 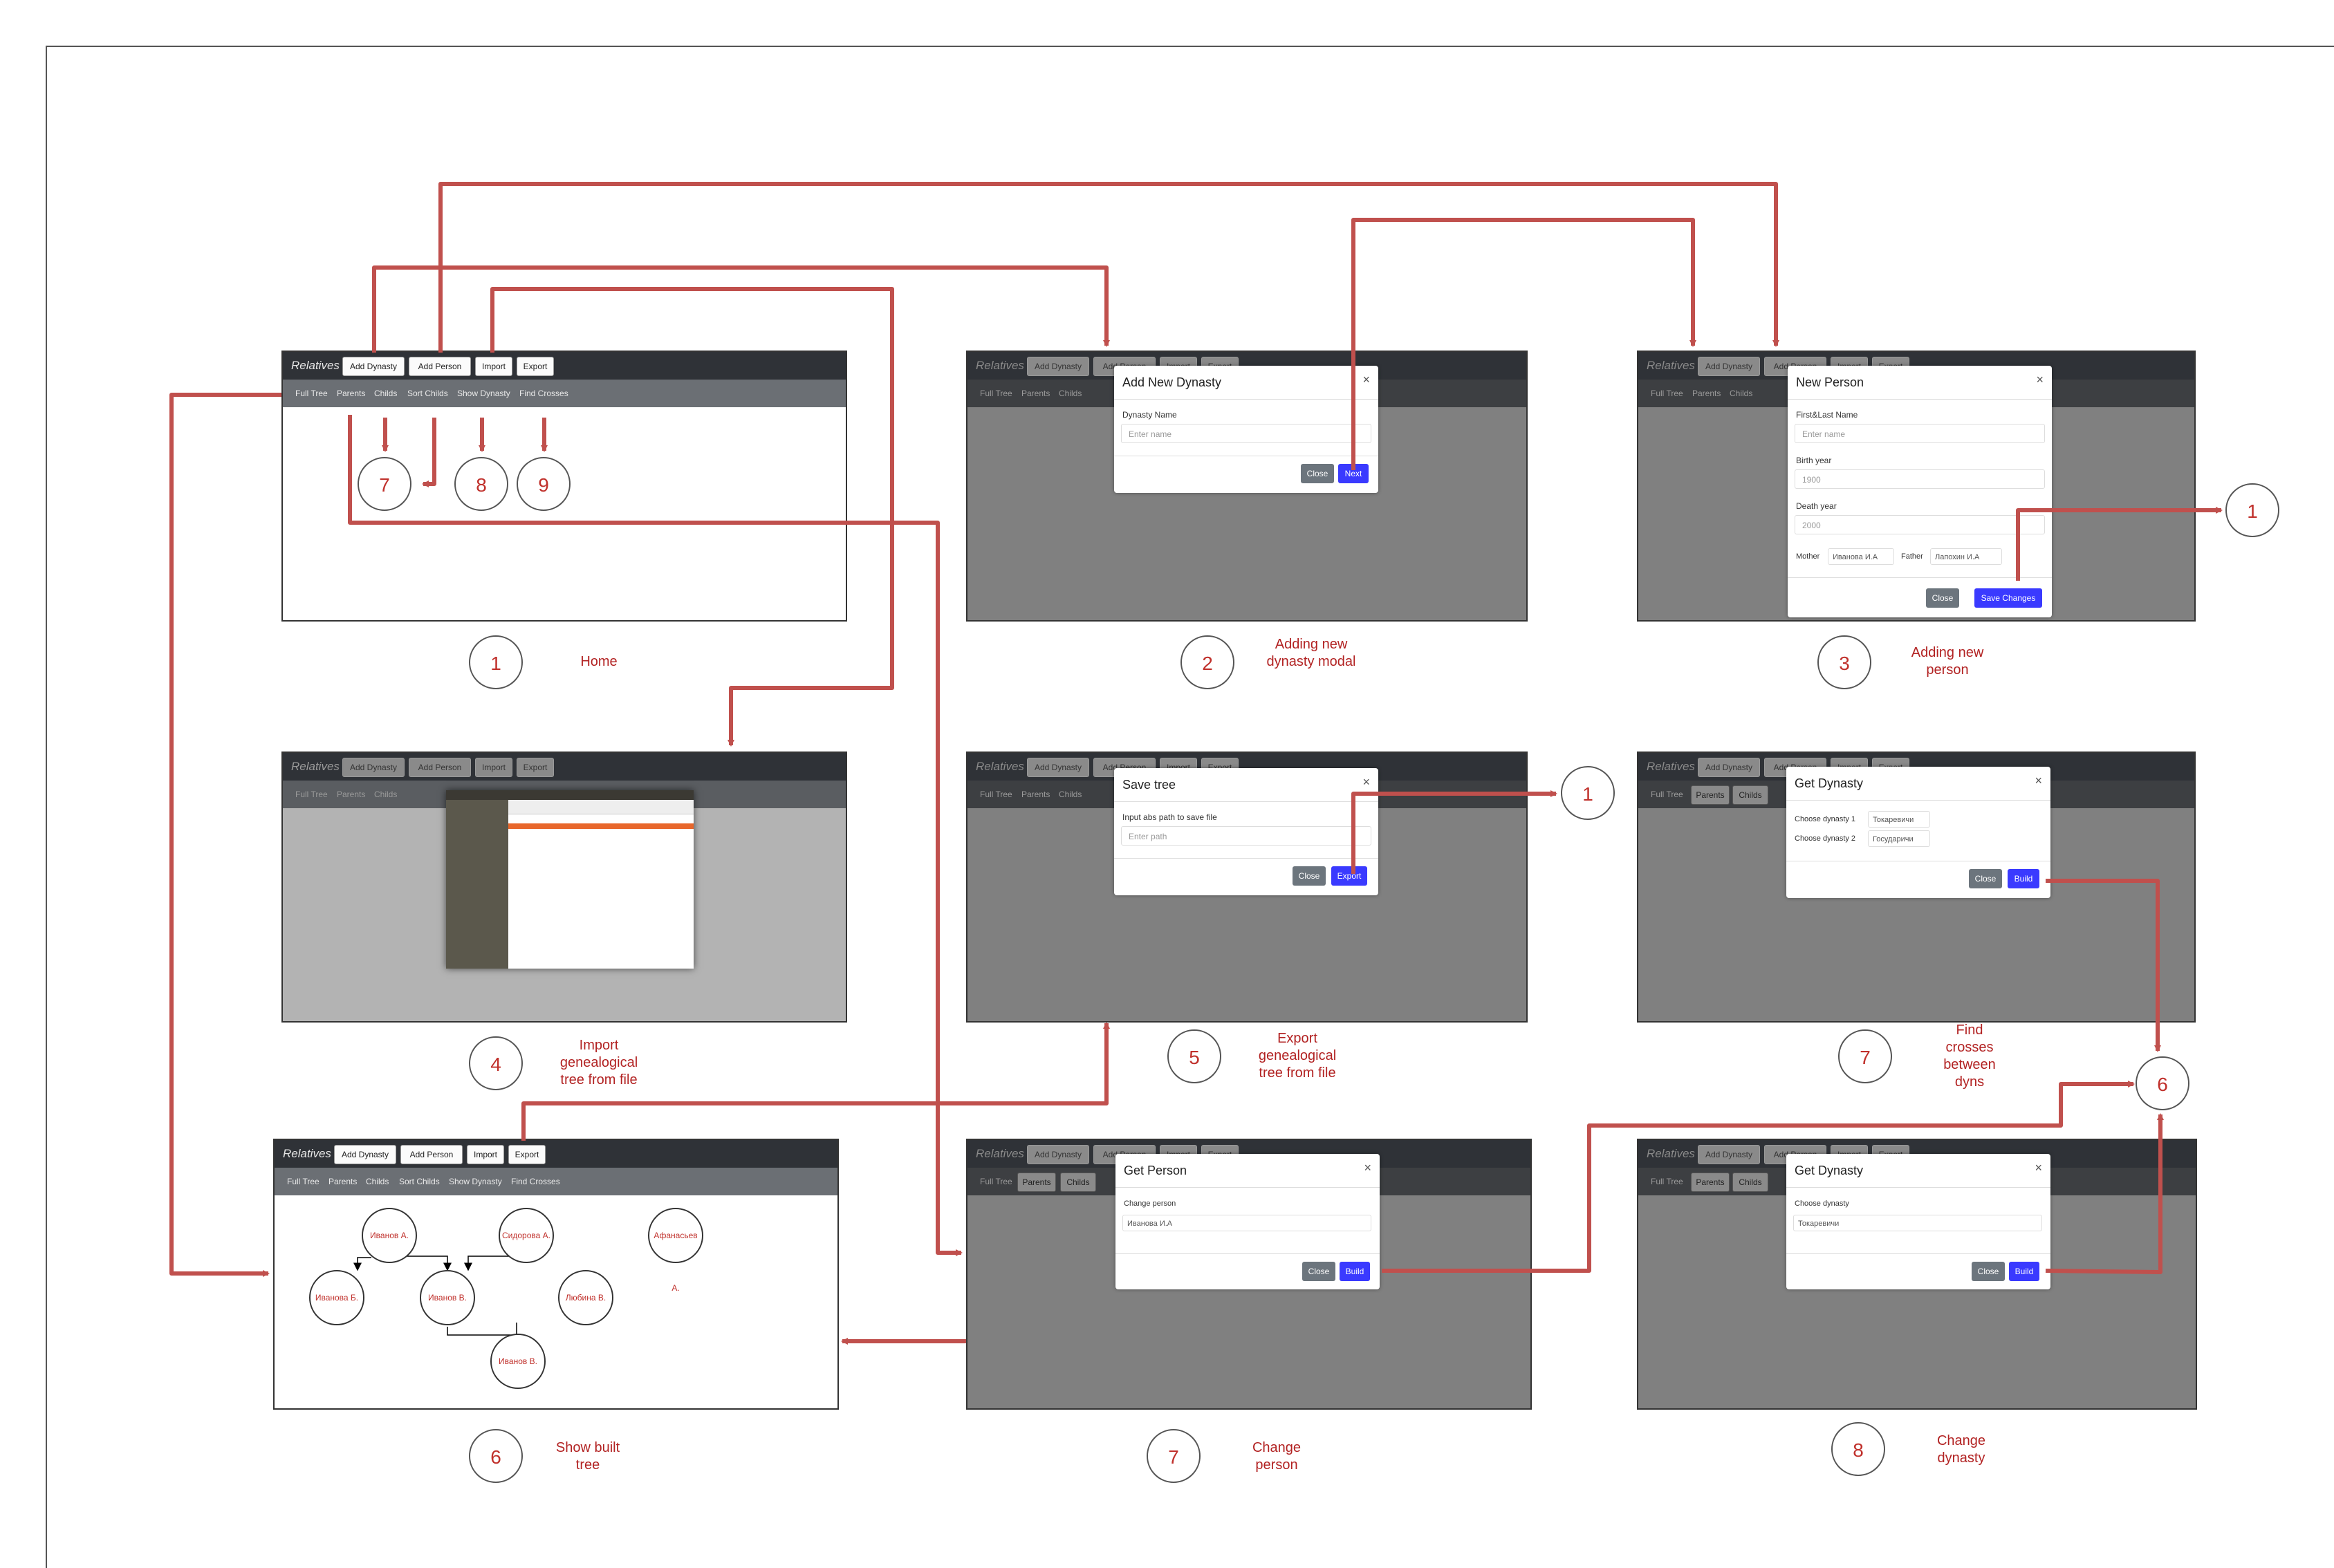 I want to click on screen-number: 3, so click(x=1844, y=662).